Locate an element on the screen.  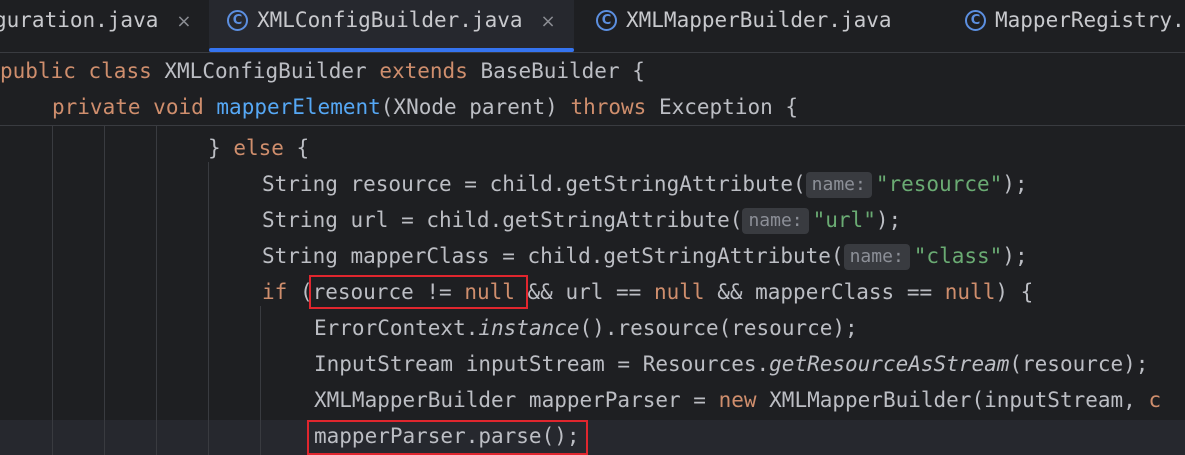
tab-xmlmapperbuilder-java: C XMLMapperBuilder.java is located at coordinates (744, 26).